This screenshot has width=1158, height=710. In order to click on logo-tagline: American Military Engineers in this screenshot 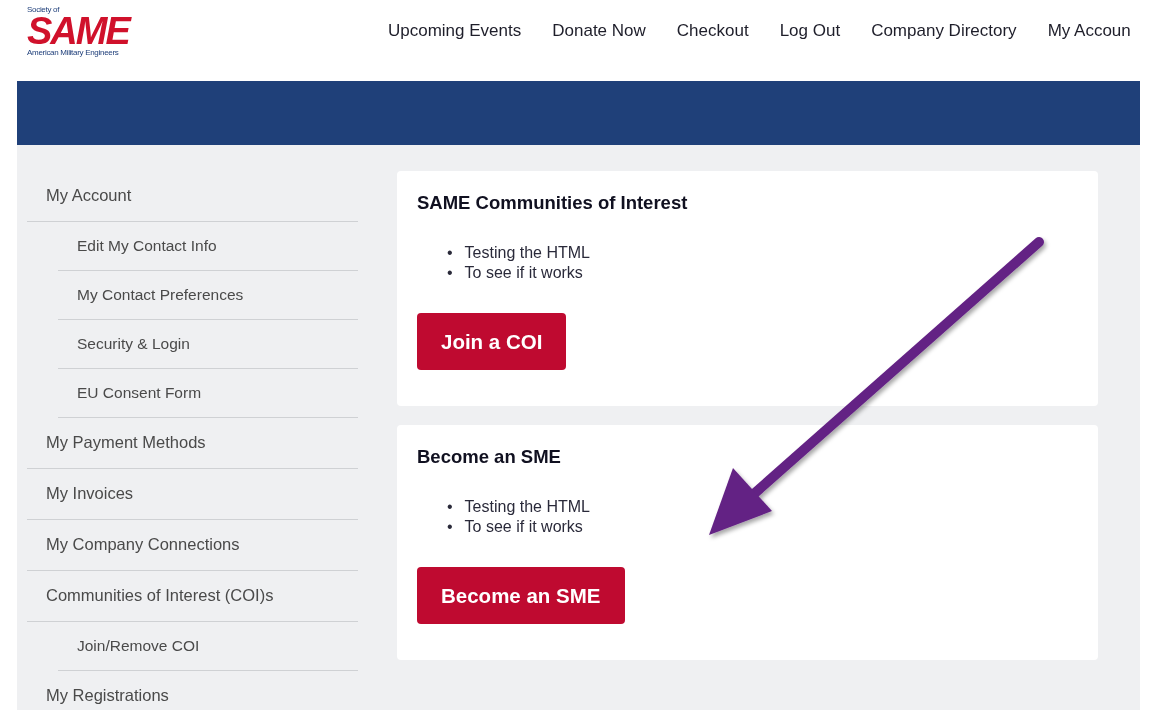, I will do `click(73, 52)`.